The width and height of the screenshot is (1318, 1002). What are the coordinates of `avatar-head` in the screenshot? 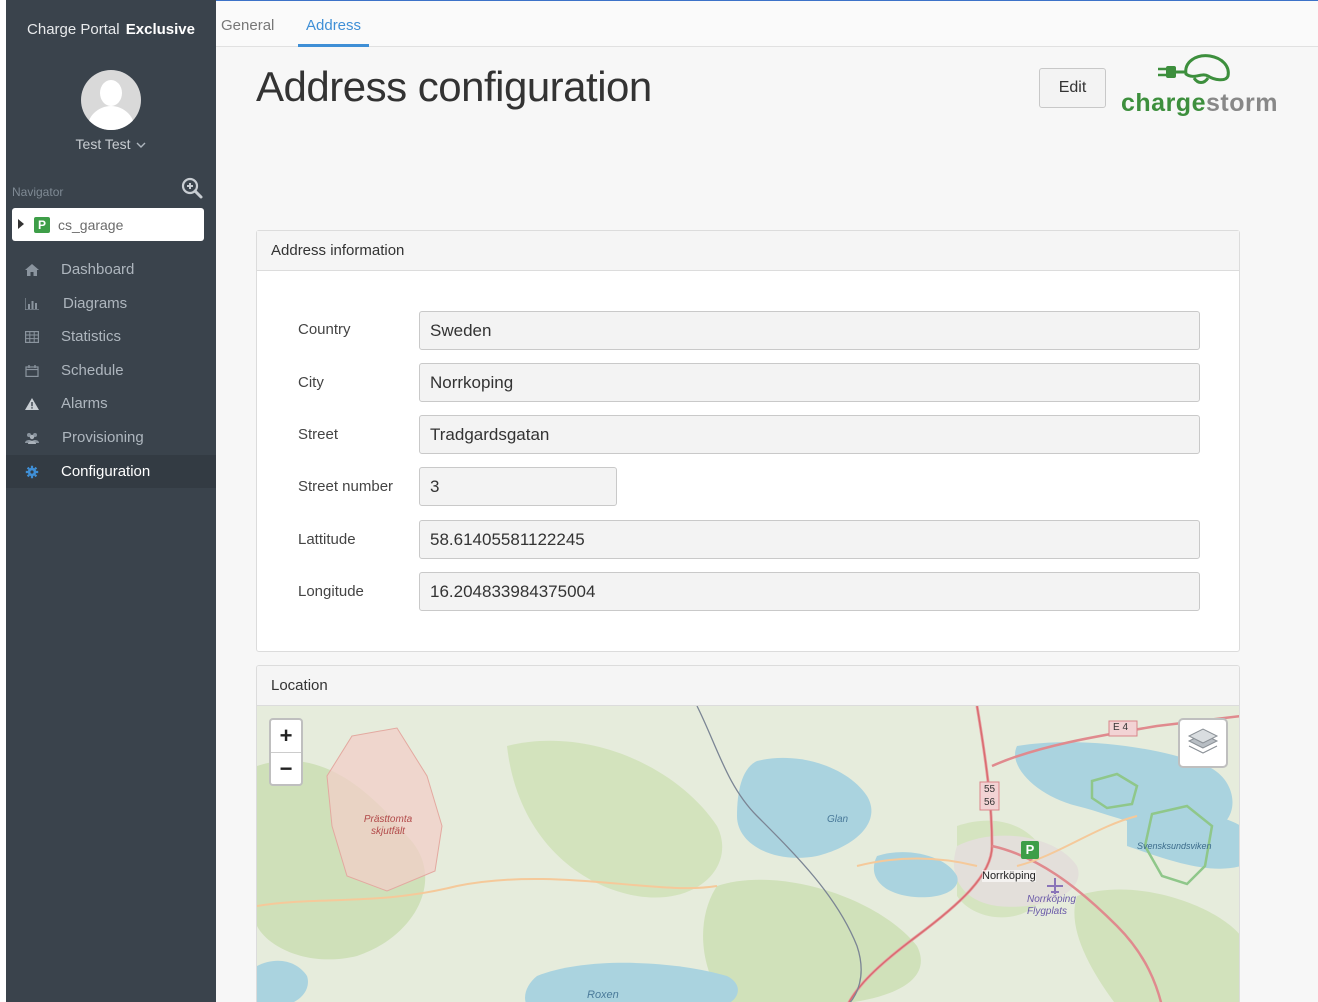 It's located at (111, 93).